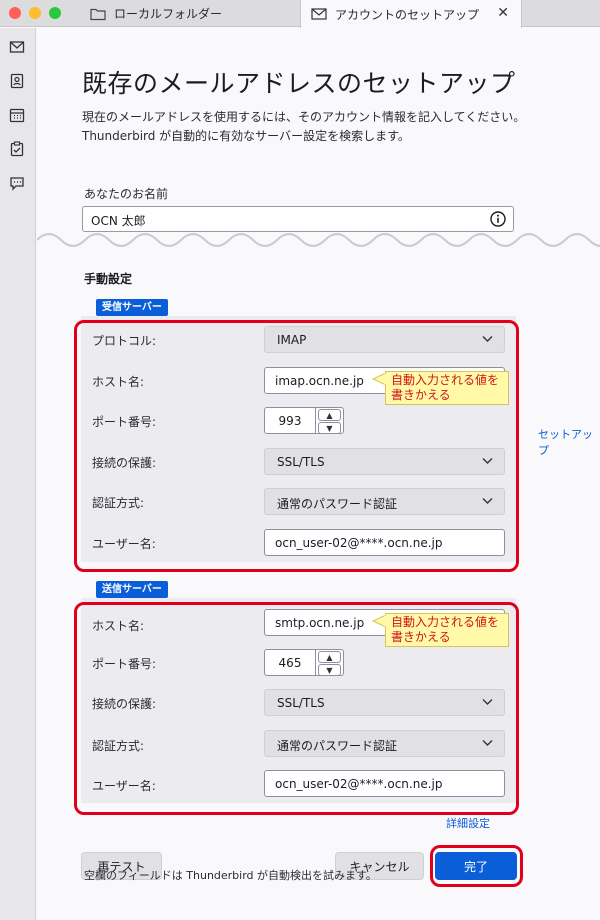  I want to click on address-book-icon, so click(17, 81).